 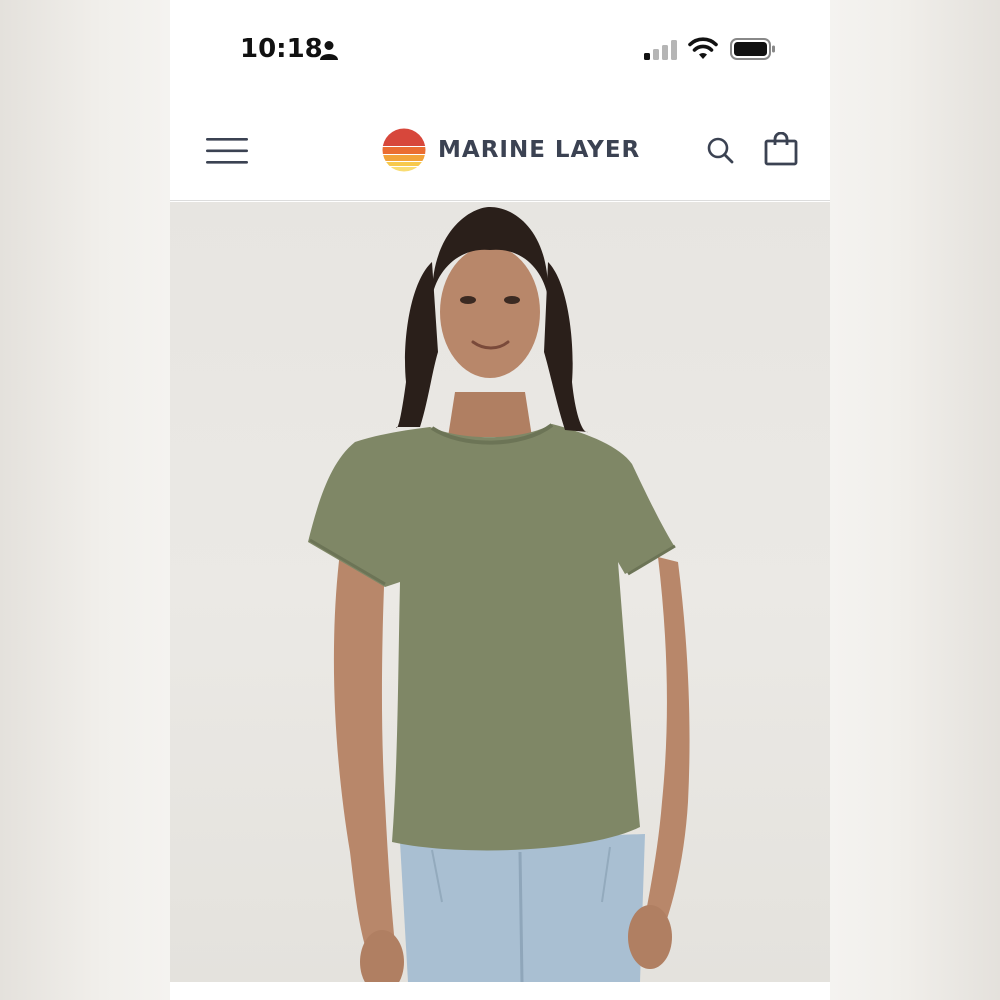 I want to click on brand-name: MARINE LAYER, so click(x=539, y=150).